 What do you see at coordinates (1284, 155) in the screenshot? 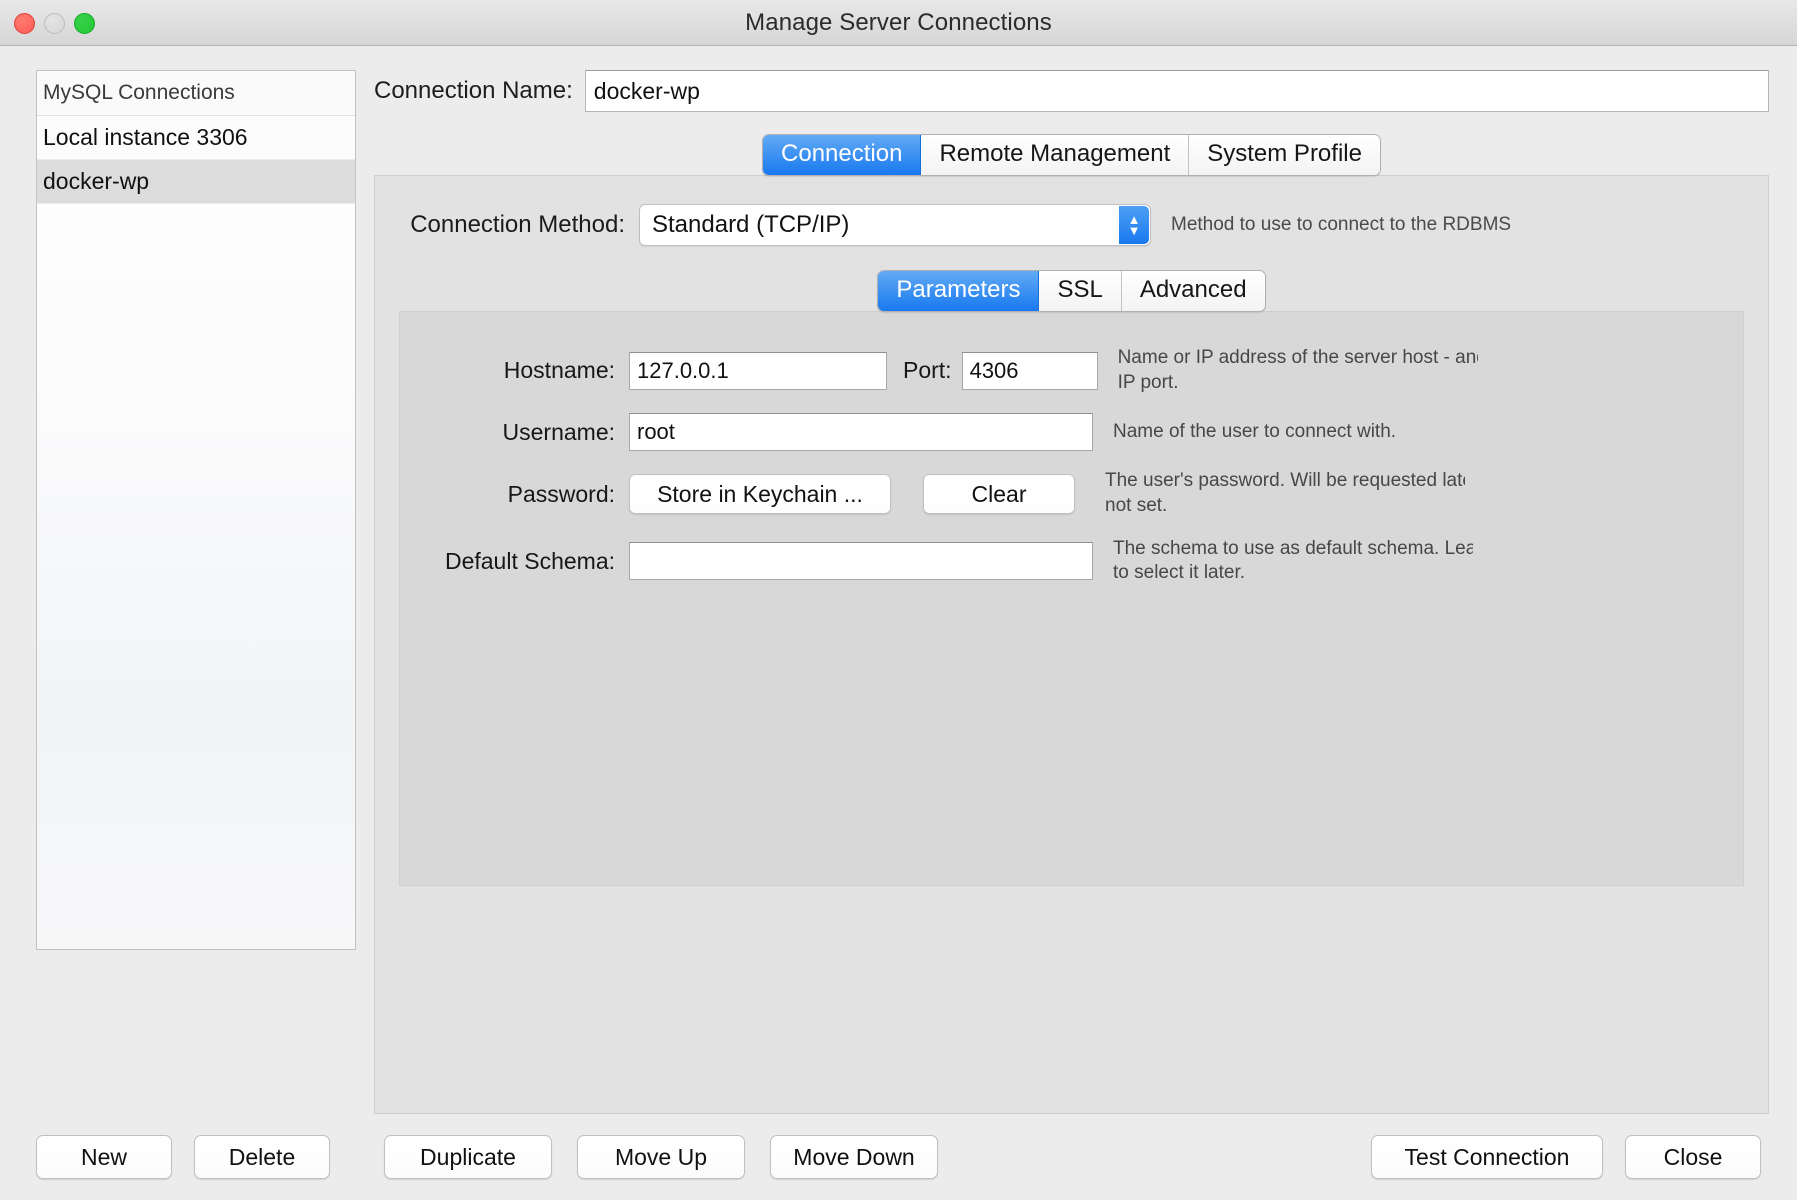
I see `tab-system-profile: System Profile` at bounding box center [1284, 155].